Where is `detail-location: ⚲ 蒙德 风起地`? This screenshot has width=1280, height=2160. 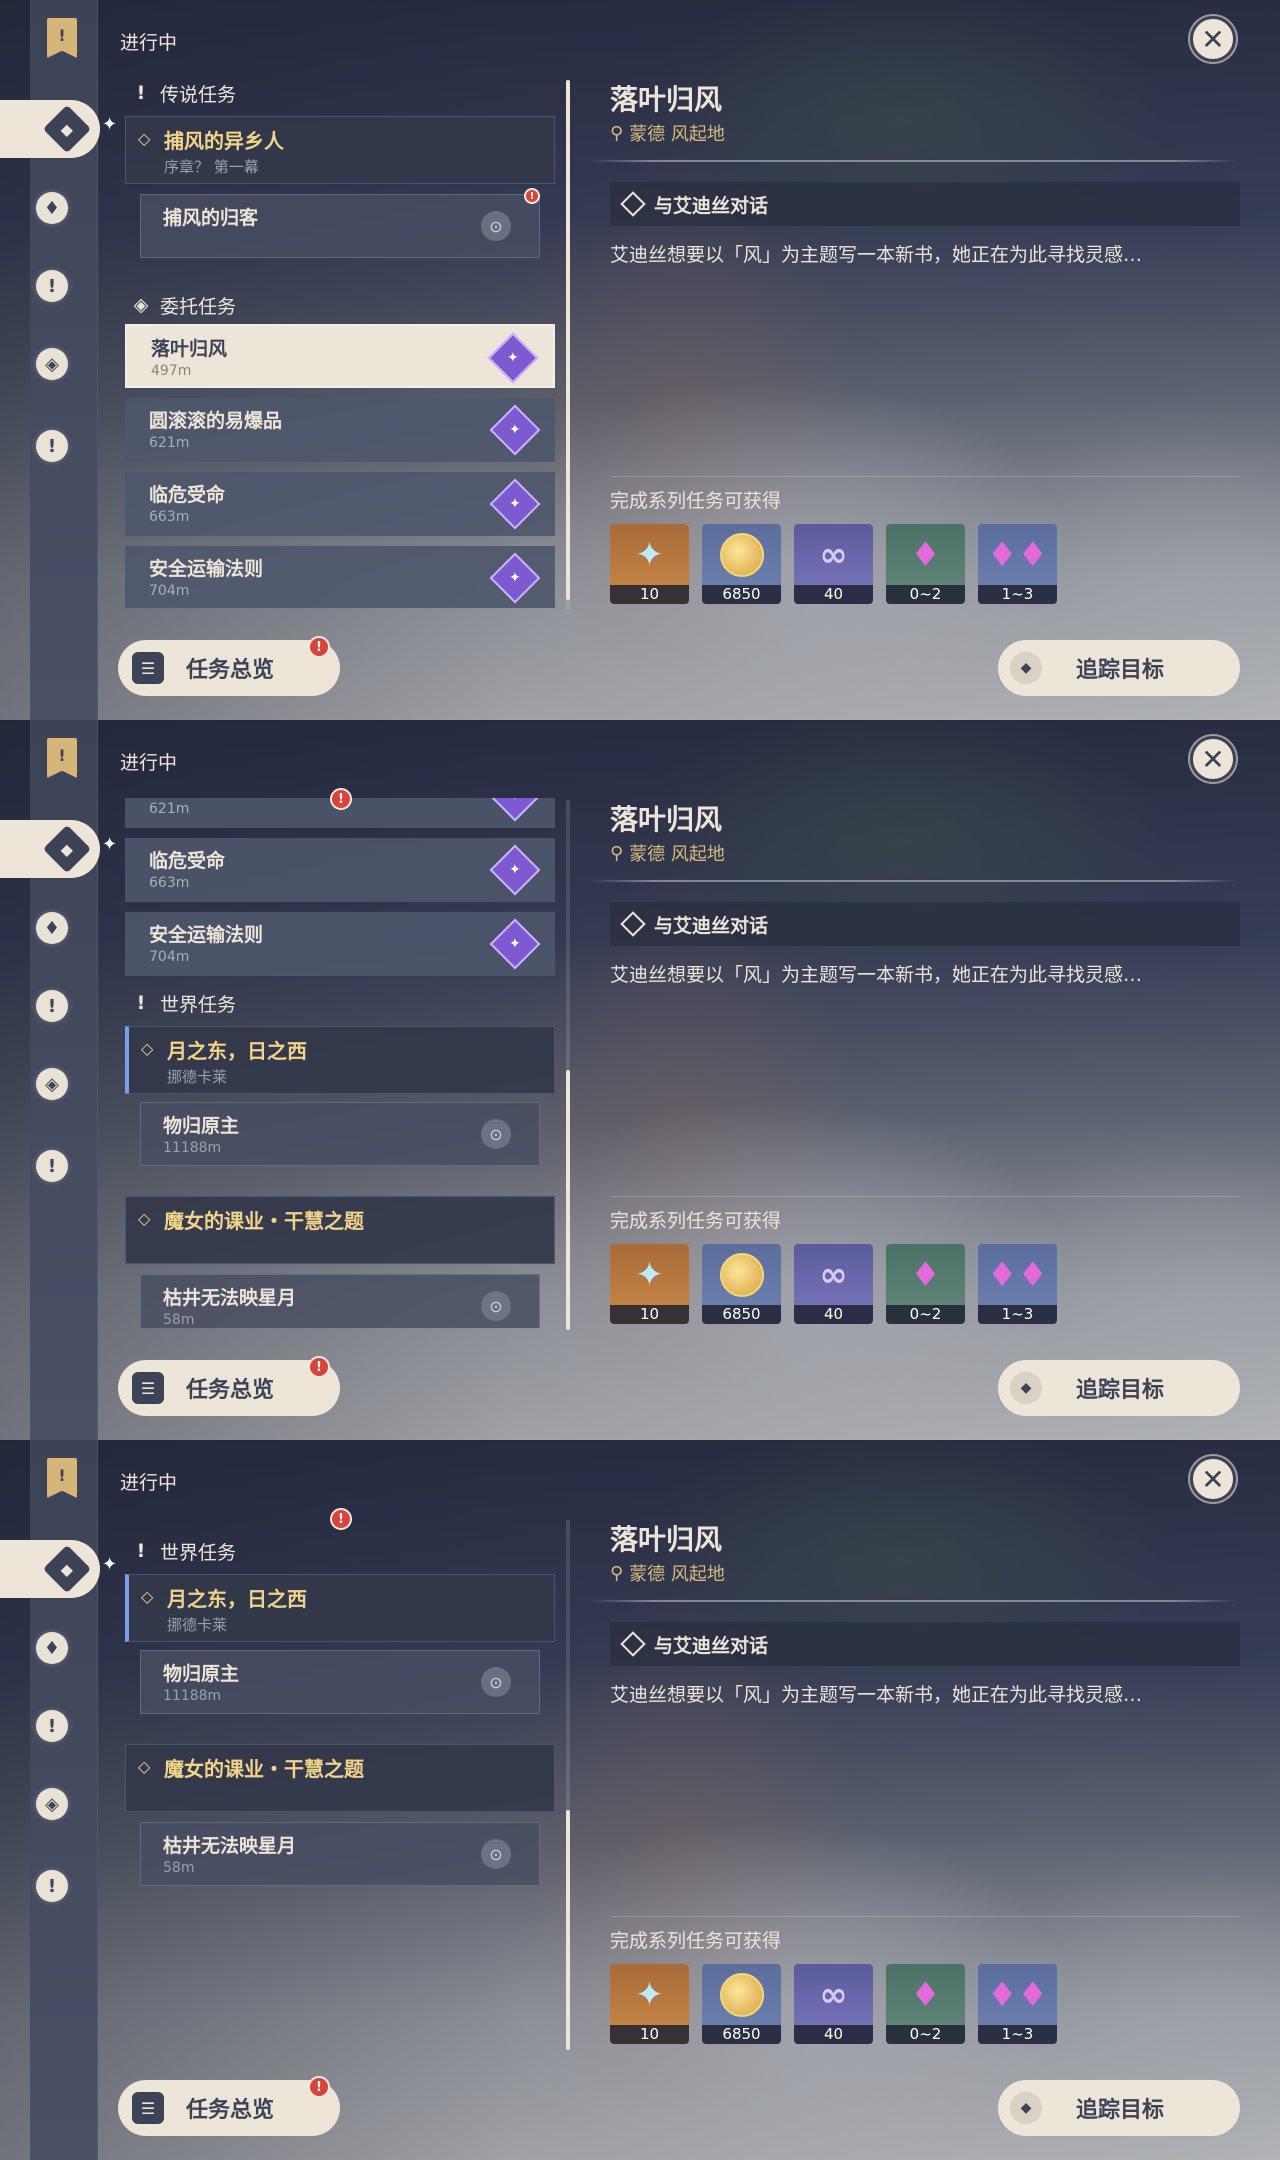 detail-location: ⚲ 蒙德 风起地 is located at coordinates (667, 134).